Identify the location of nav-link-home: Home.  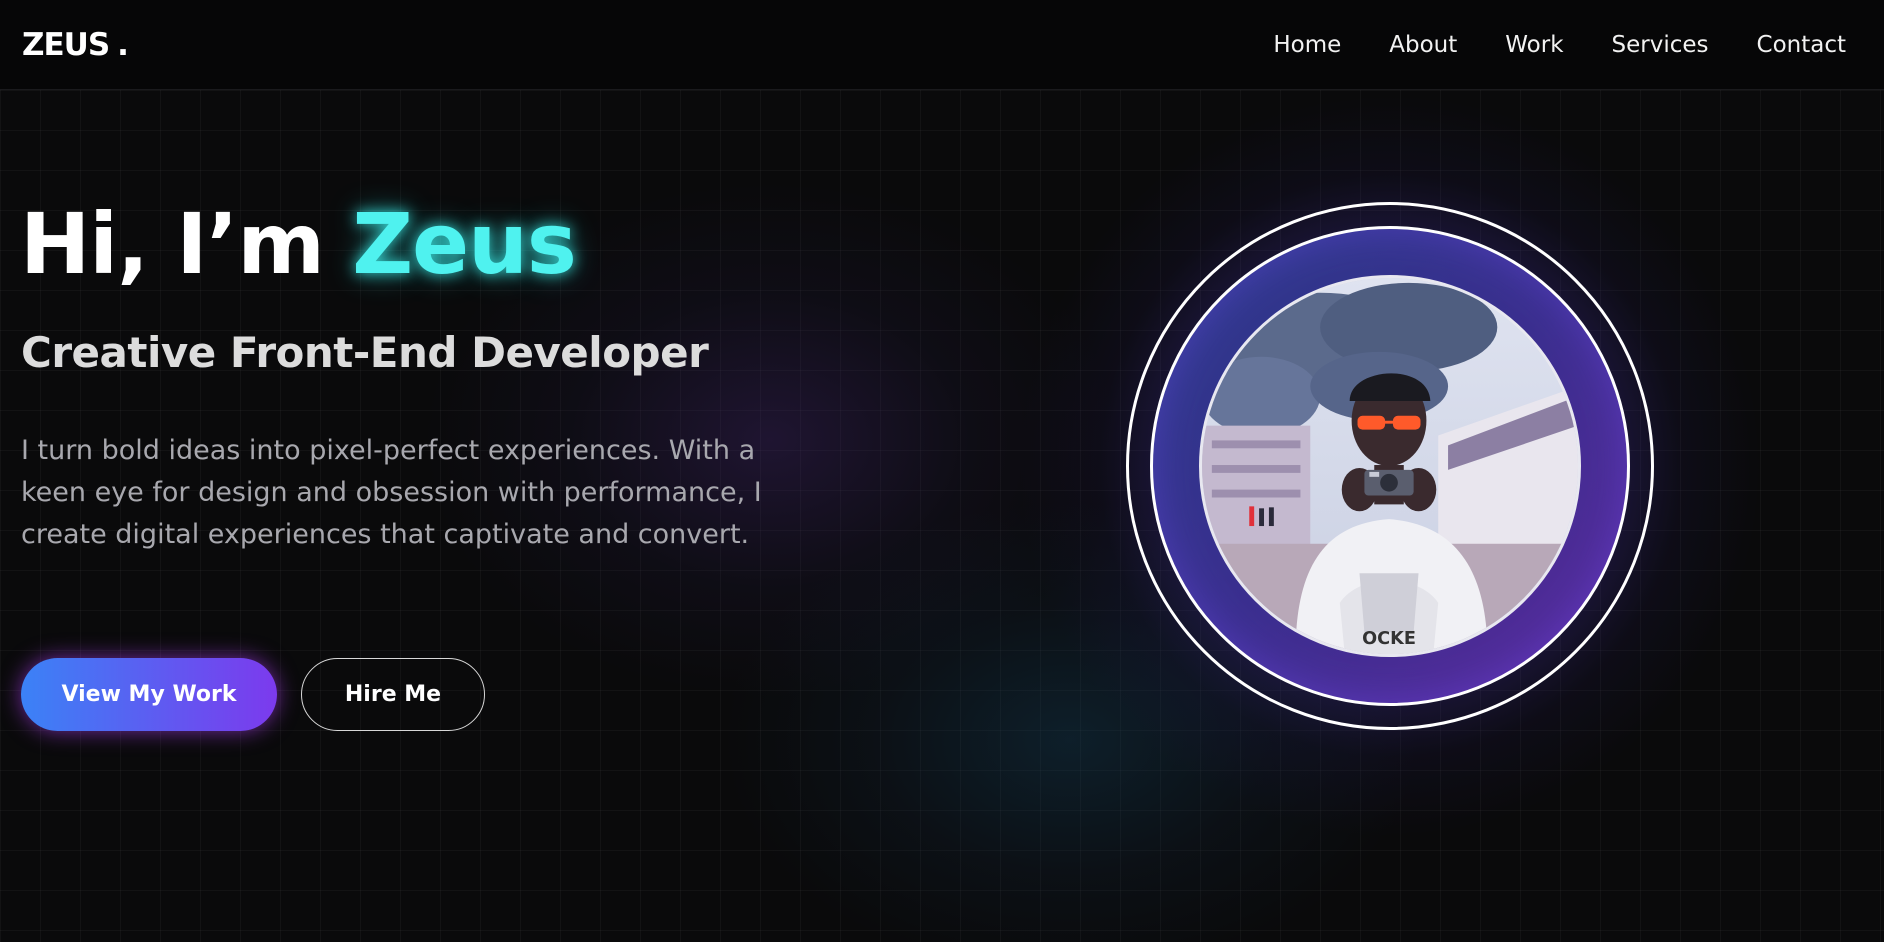
(1307, 45).